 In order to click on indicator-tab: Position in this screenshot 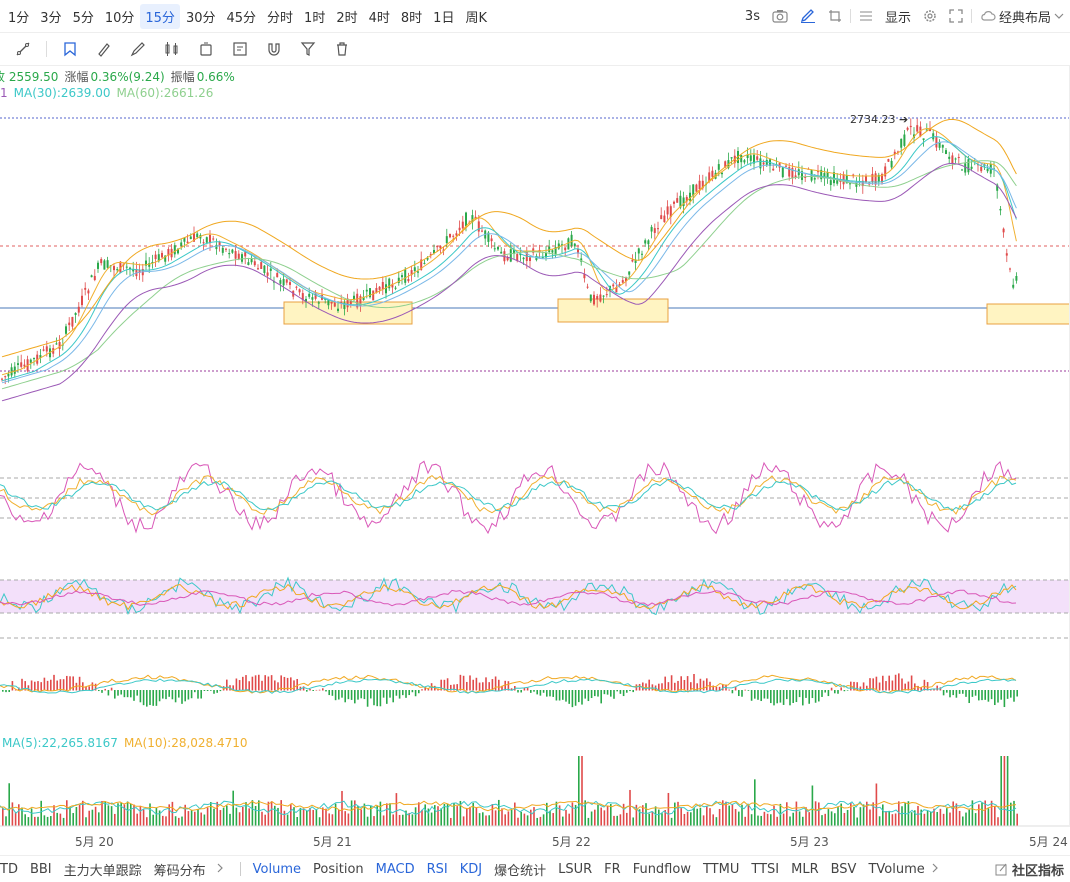, I will do `click(338, 869)`.